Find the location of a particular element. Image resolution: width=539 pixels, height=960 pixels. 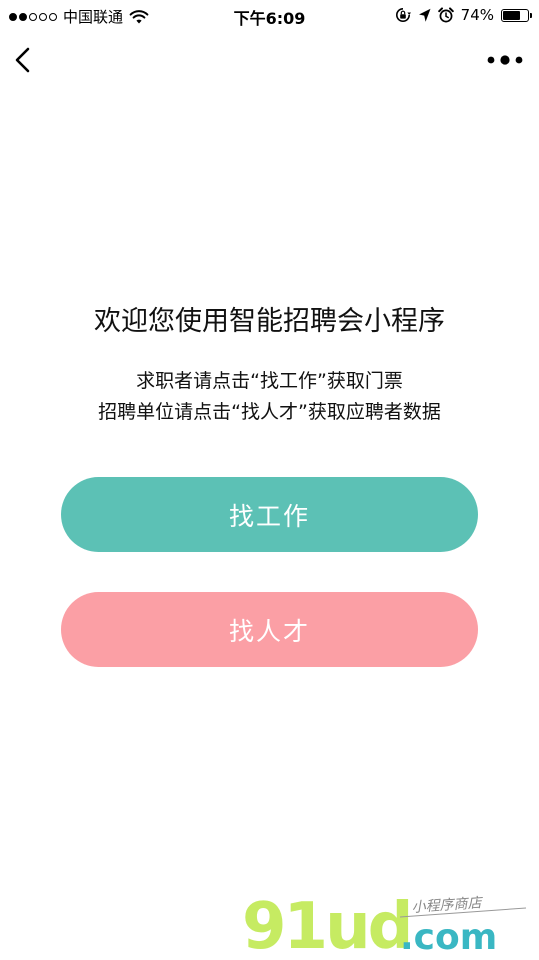

battery-icon is located at coordinates (516, 15).